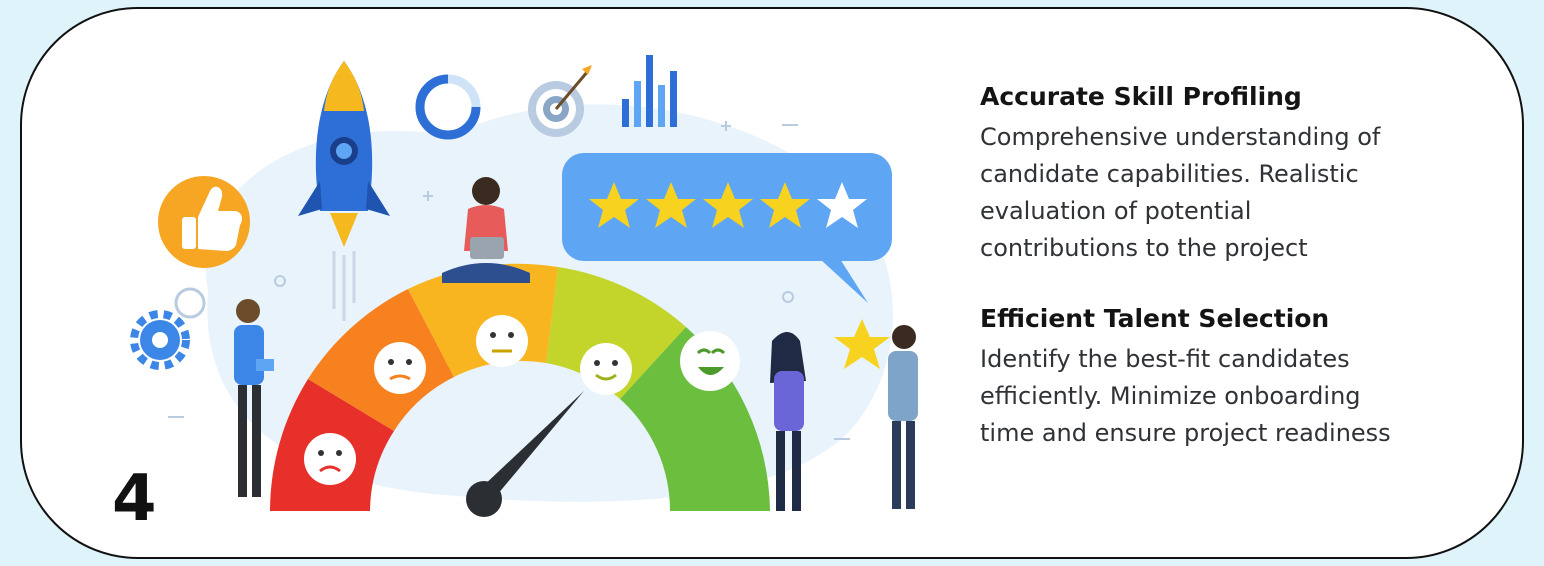 This screenshot has width=1544, height=566. Describe the element at coordinates (1165, 359) in the screenshot. I see `body-line: Identify the best-fit candidates` at that location.